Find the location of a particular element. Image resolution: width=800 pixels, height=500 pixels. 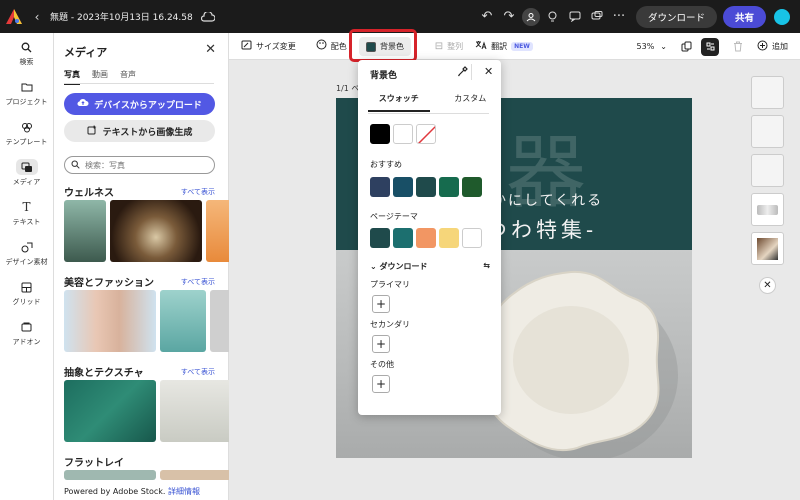

download-section-header: ⌄ ダウンロード ⇆ is located at coordinates (430, 266).